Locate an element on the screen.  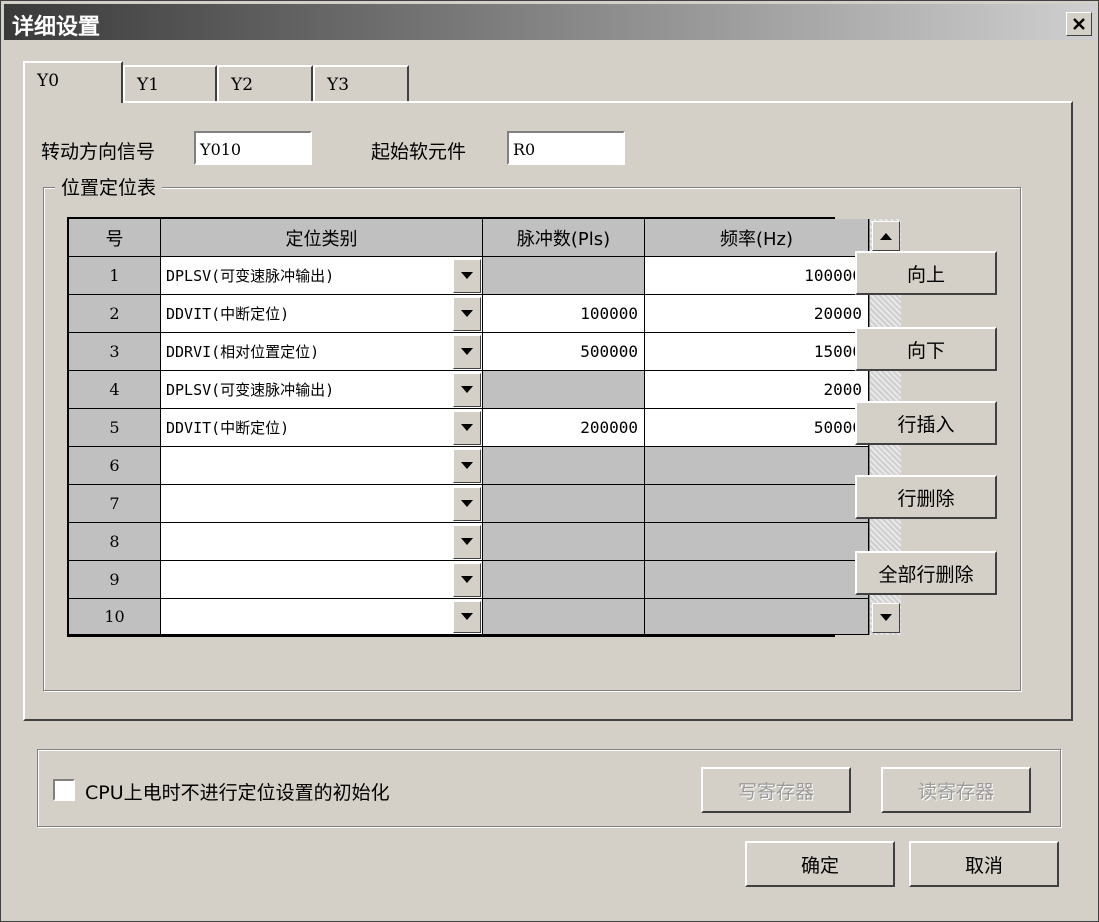
ok-button: 确定 is located at coordinates (820, 864).